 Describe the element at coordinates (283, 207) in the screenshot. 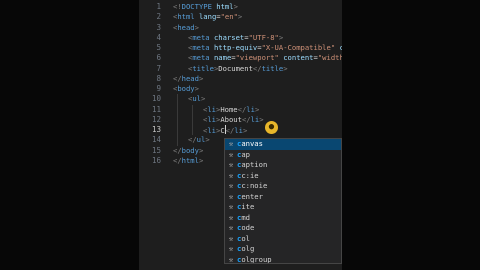

I see `suggestion-item: ⚒ cite` at that location.